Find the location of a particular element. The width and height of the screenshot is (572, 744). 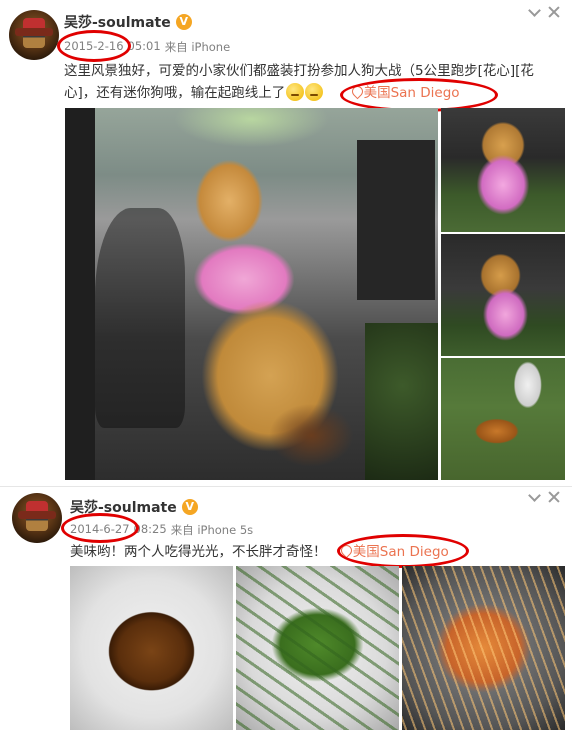

post-source: 来自 iPhone 5s is located at coordinates (212, 530).